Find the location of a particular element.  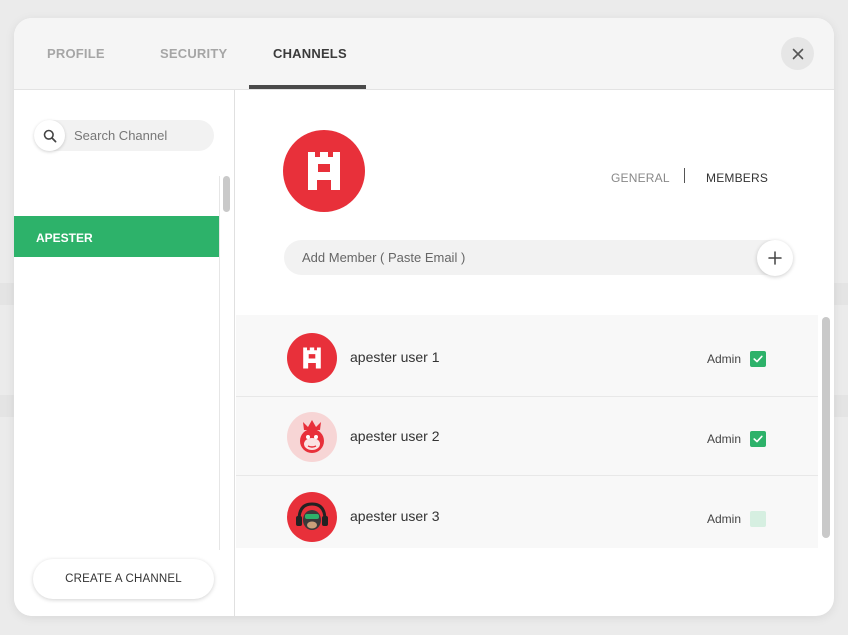

search-button is located at coordinates (49, 135).